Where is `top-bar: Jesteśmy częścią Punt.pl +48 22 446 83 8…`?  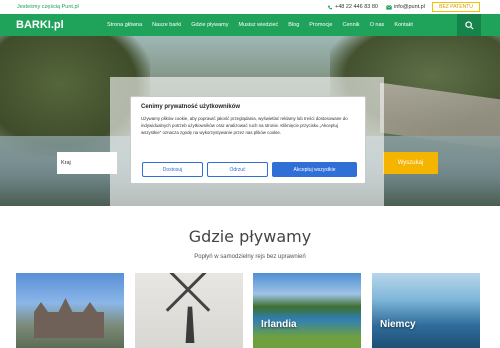 top-bar: Jesteśmy częścią Punt.pl +48 22 446 83 8… is located at coordinates (250, 7).